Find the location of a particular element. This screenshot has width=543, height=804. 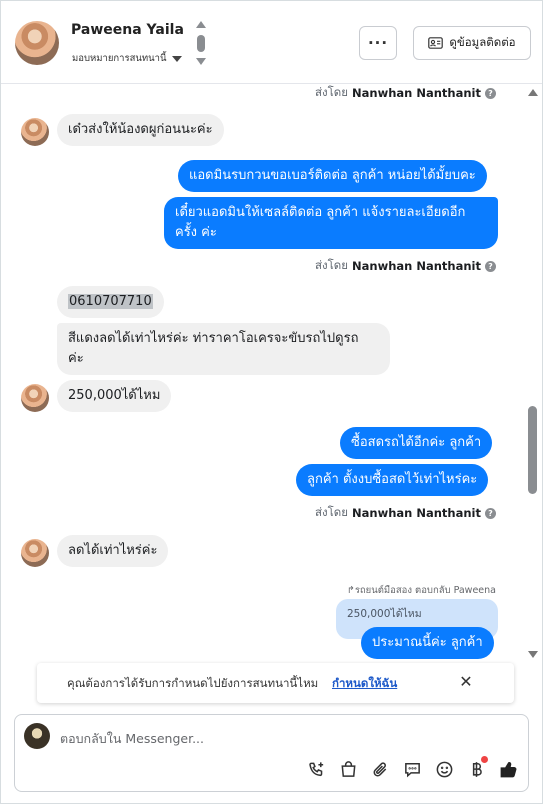

phone-number: 0610707710 is located at coordinates (110, 301).